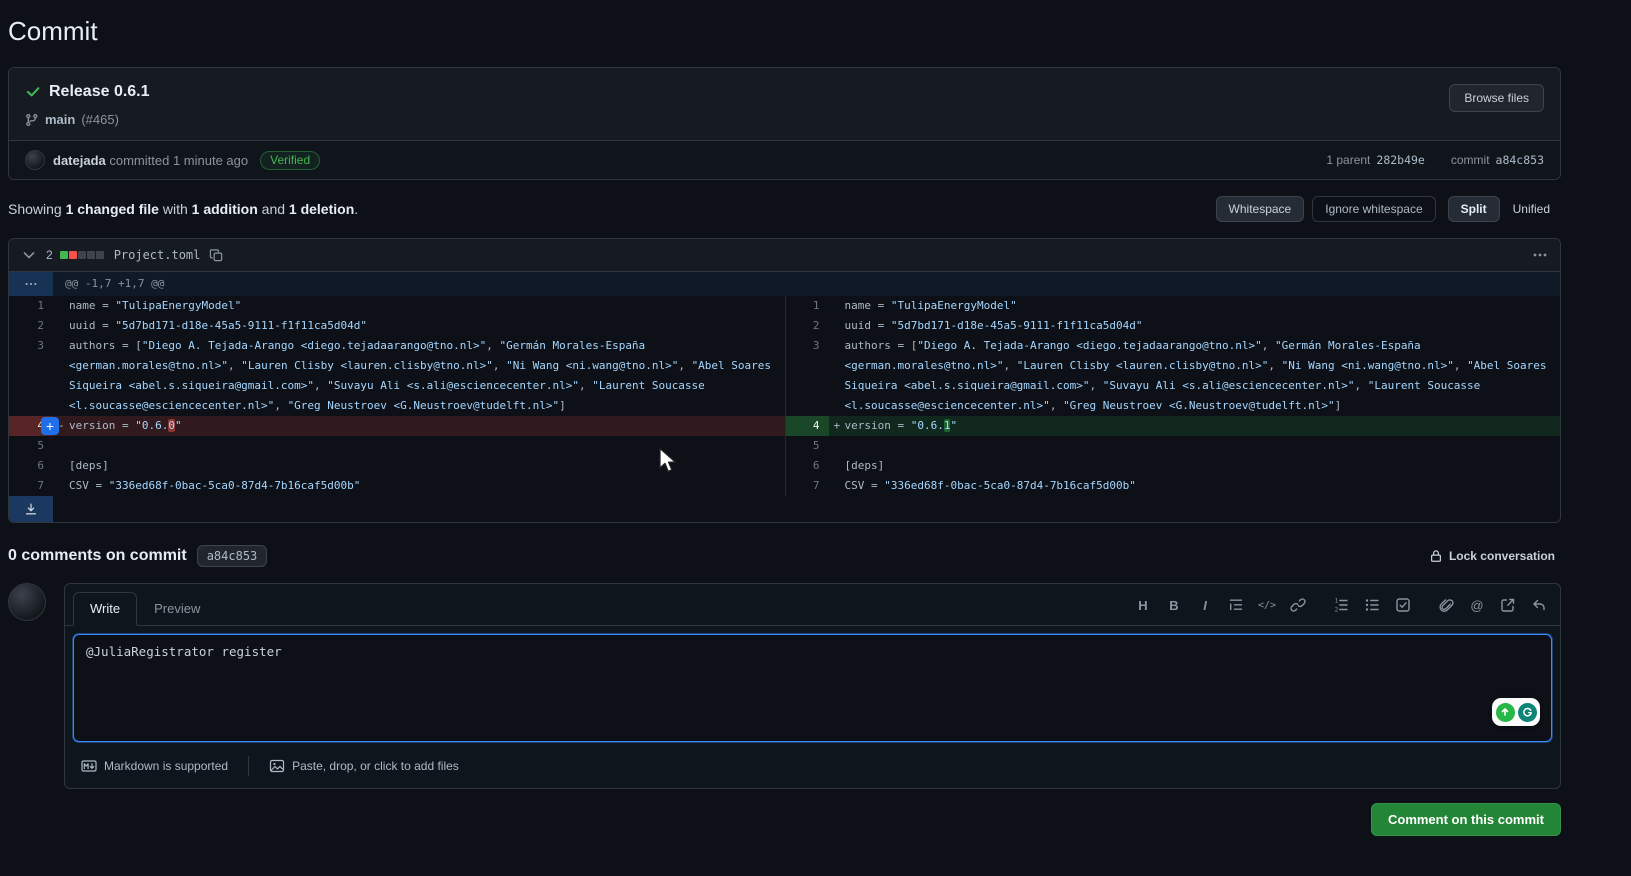  What do you see at coordinates (1374, 209) in the screenshot?
I see `ignore-whitespace-button: Ignore whitespace` at bounding box center [1374, 209].